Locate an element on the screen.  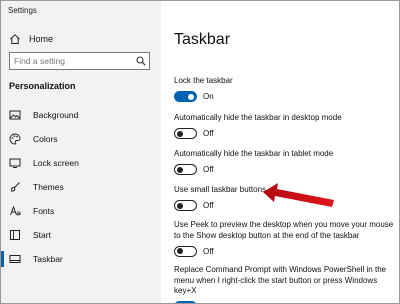
sidebar-item-fonts: Fonts is located at coordinates (81, 211).